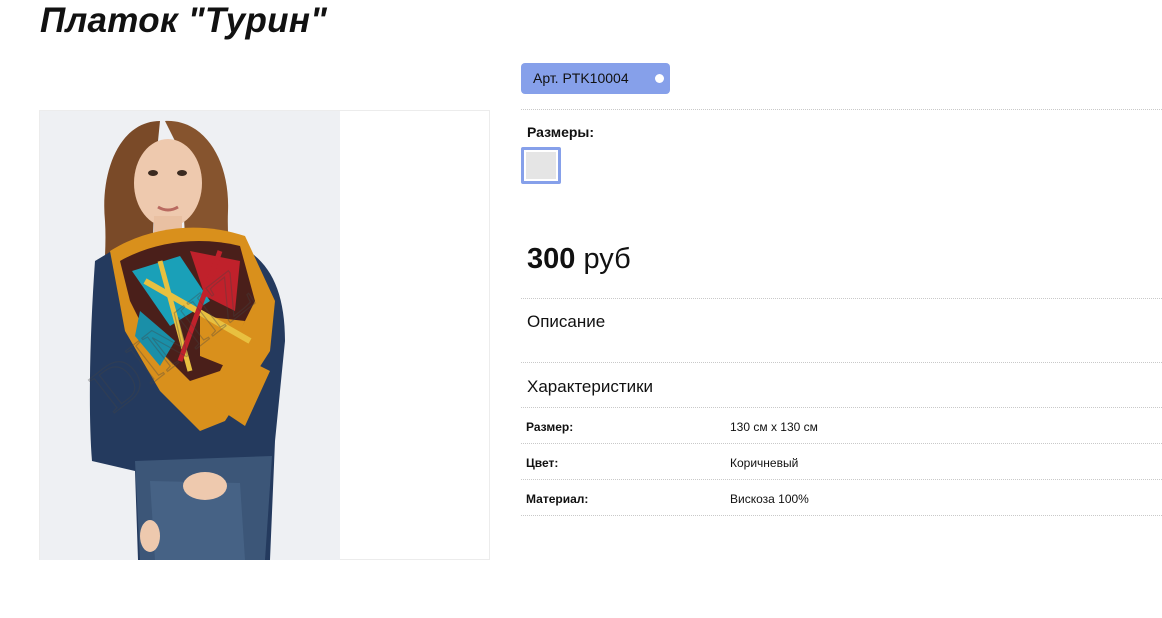  What do you see at coordinates (841, 462) in the screenshot?
I see `spec-row-color: Цвет: Коричневый` at bounding box center [841, 462].